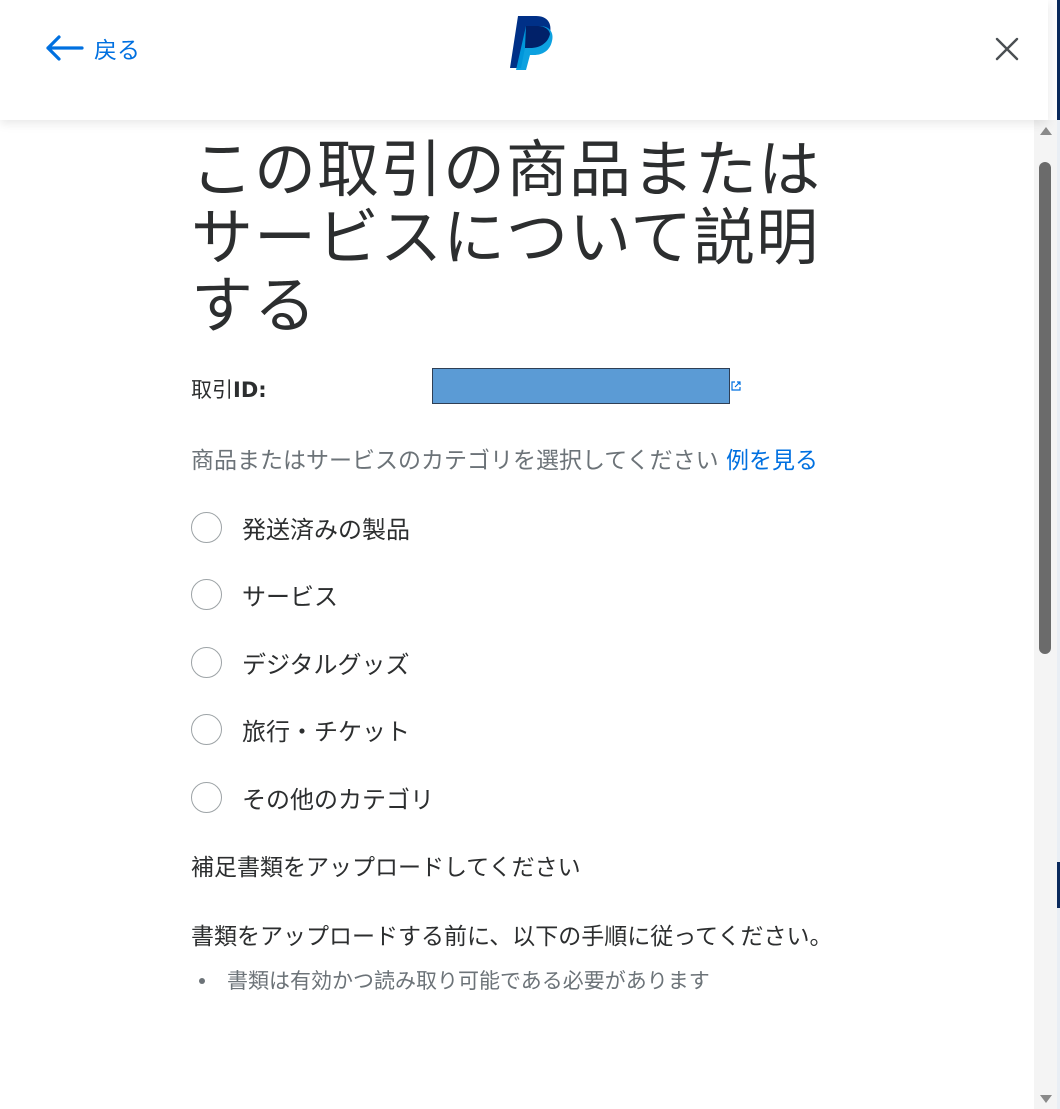 The height and width of the screenshot is (1109, 1060). I want to click on list-item: 書類は有効かつ読み取り可能である必要があります, so click(520, 981).